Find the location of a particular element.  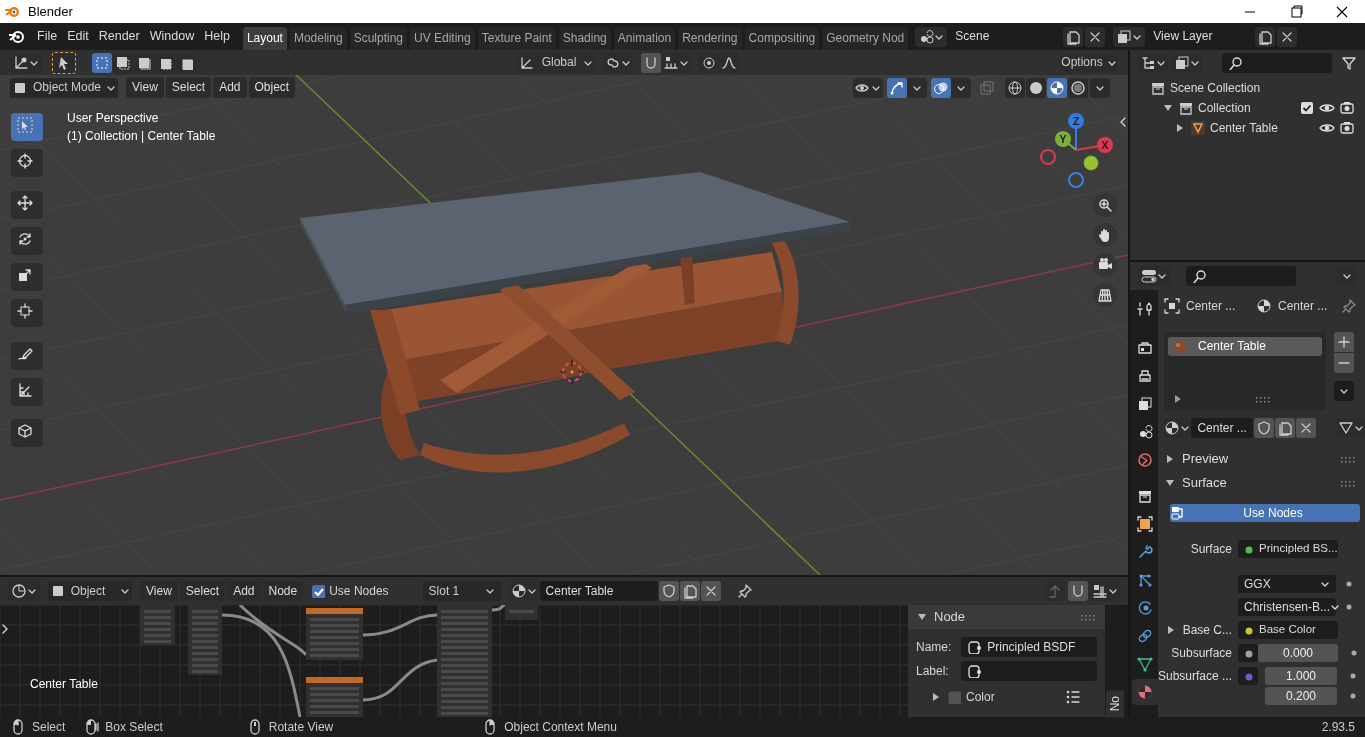

viewport-info-text: (1) Collection | Center Table is located at coordinates (141, 136).